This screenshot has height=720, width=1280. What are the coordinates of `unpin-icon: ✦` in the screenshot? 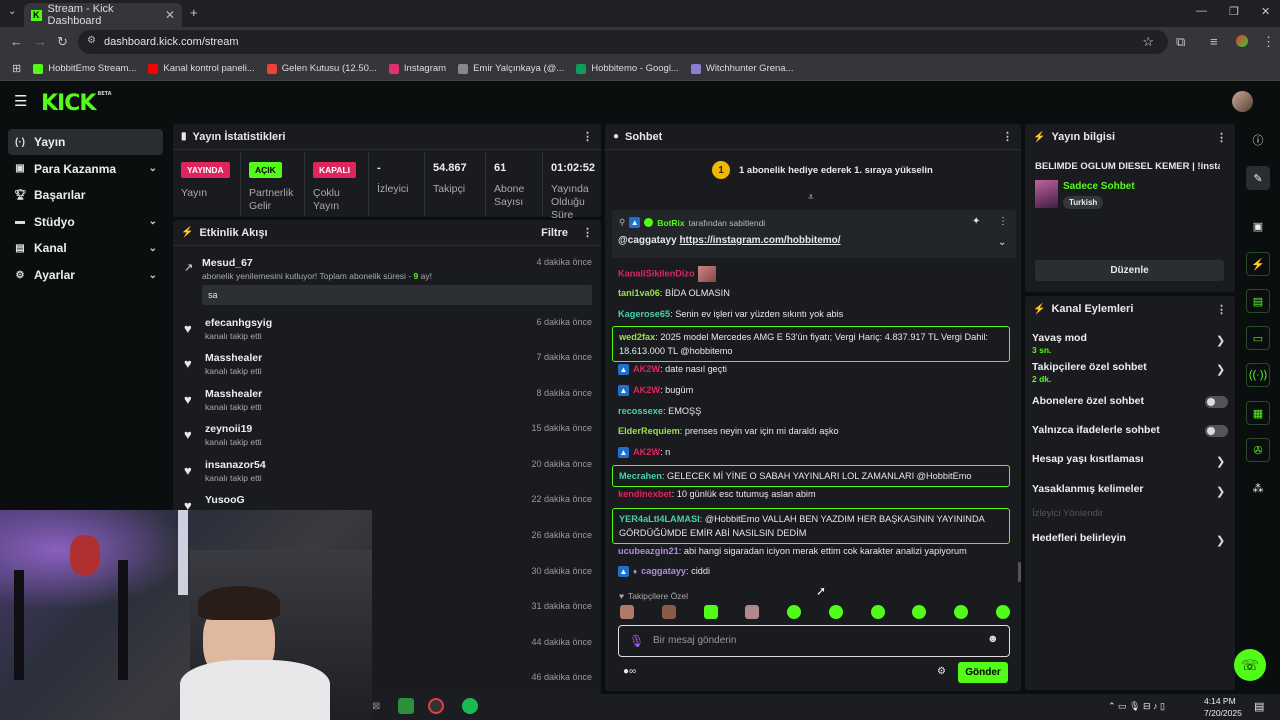 It's located at (976, 221).